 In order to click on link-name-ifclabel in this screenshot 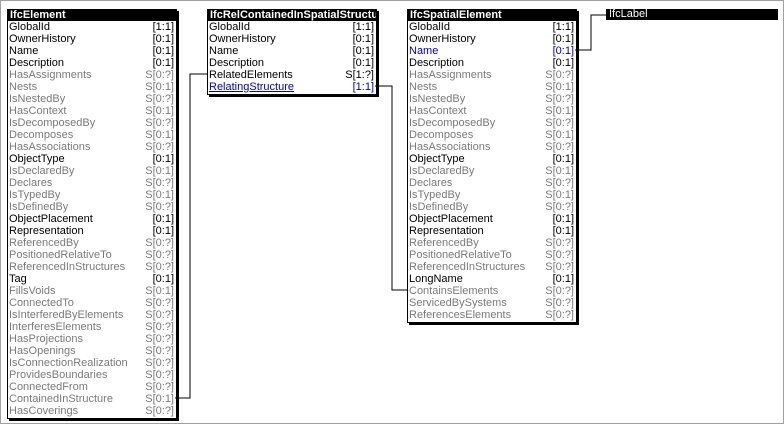, I will do `click(590, 32)`.